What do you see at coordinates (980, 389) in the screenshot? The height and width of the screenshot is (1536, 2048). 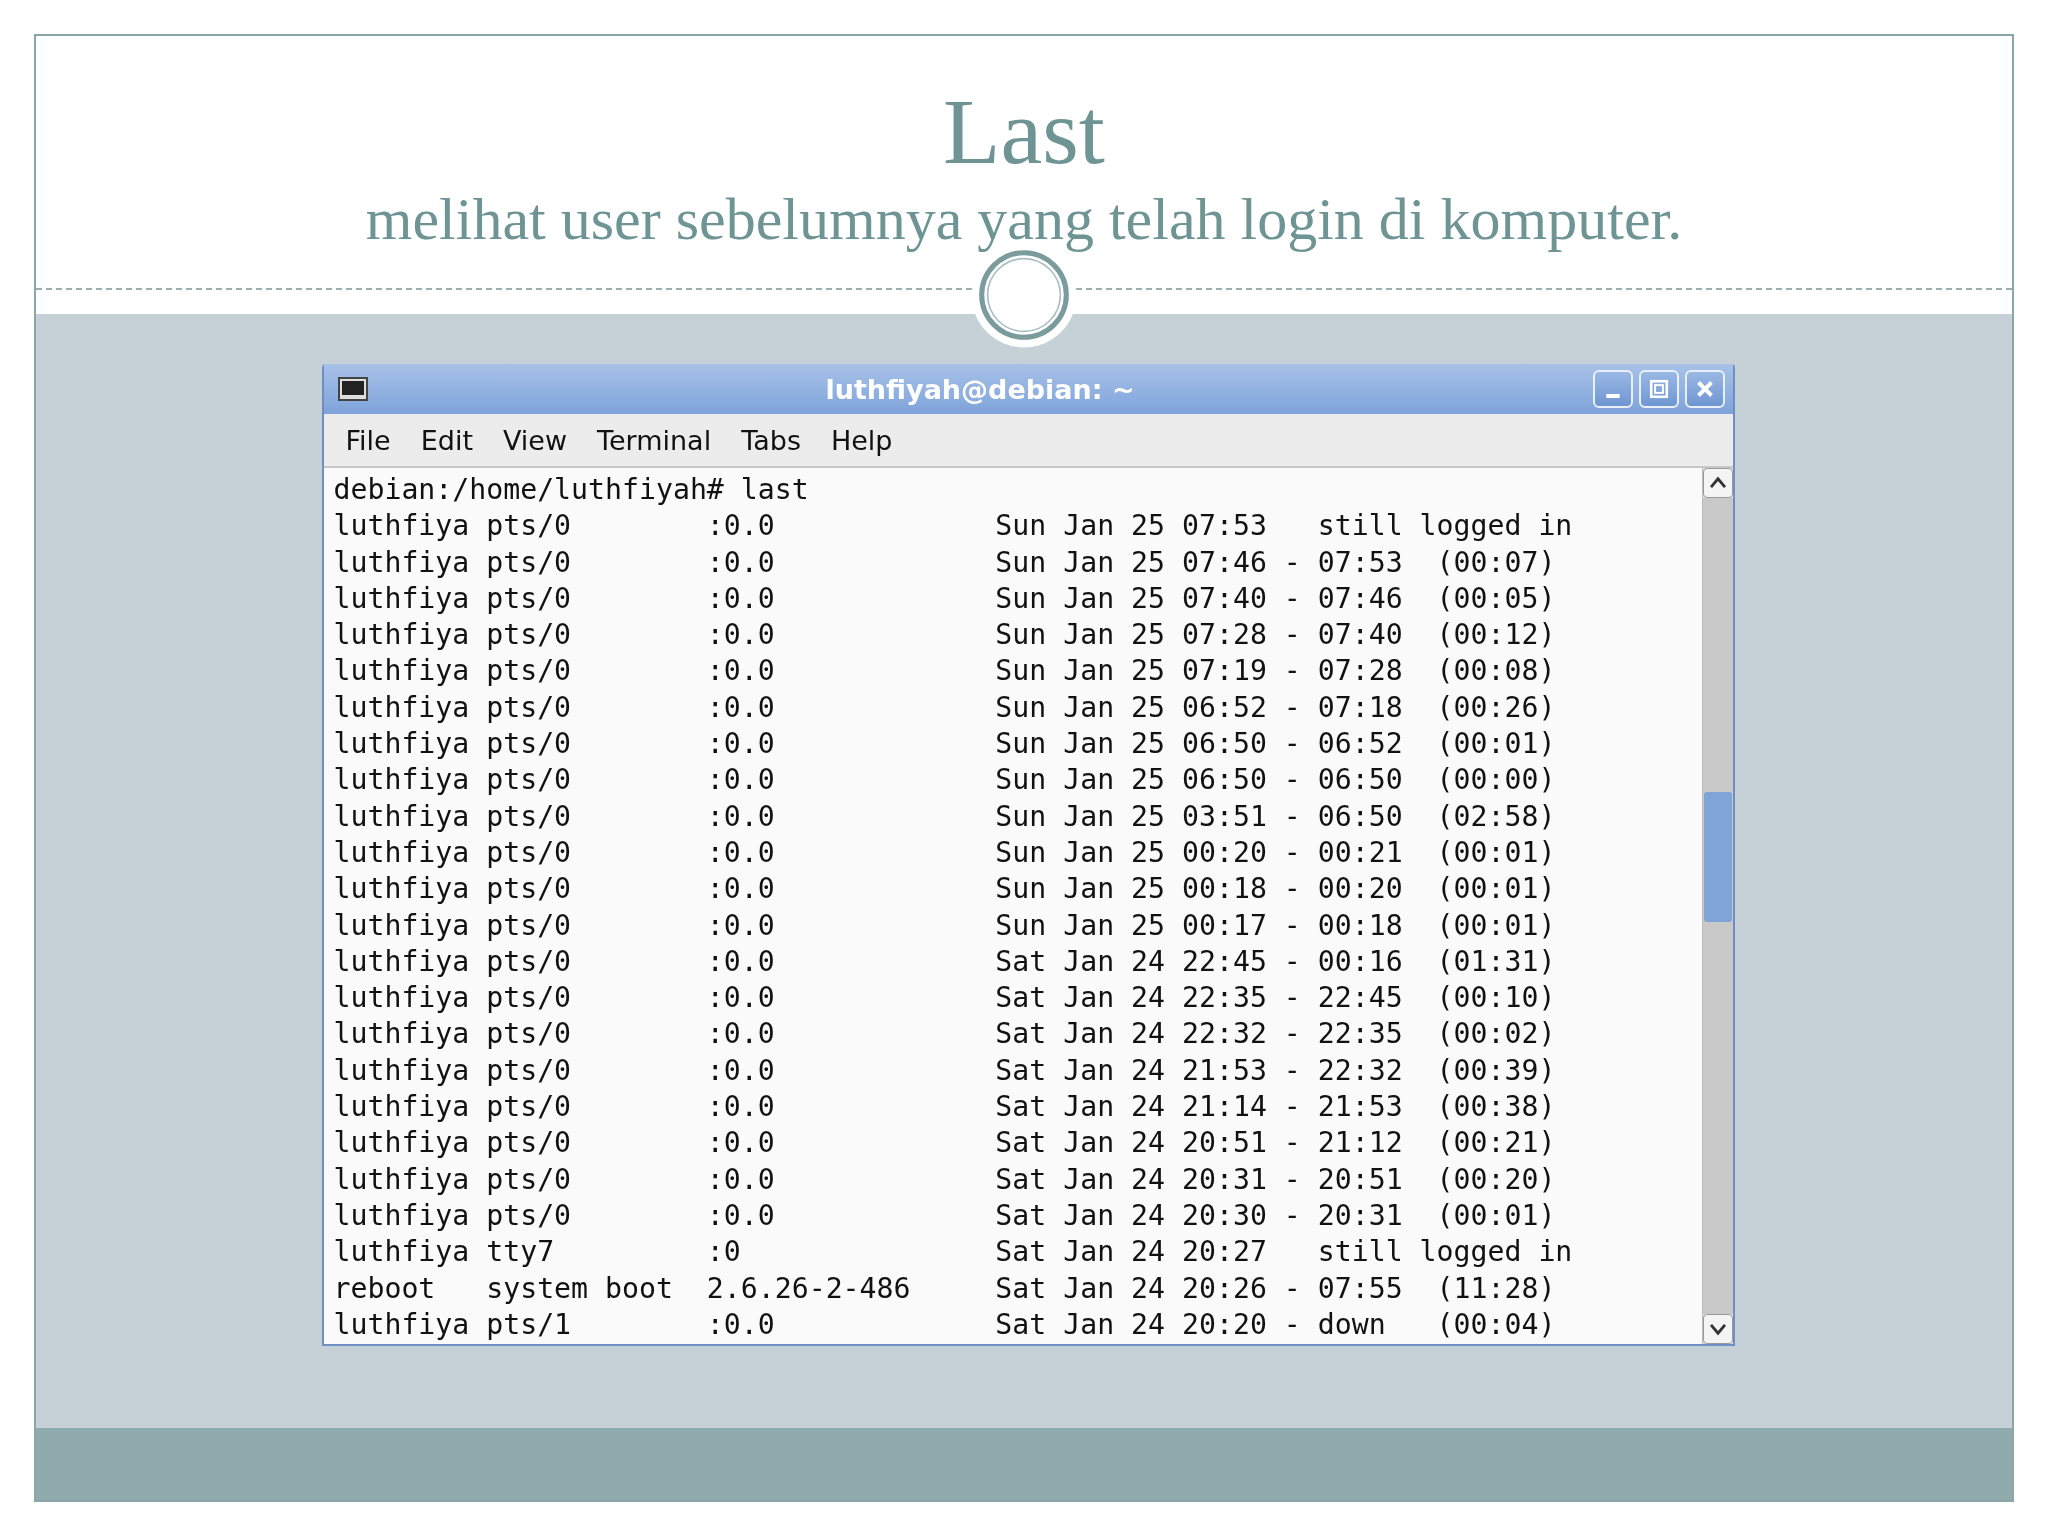 I see `window-title: luthfiyah@debian: ~` at bounding box center [980, 389].